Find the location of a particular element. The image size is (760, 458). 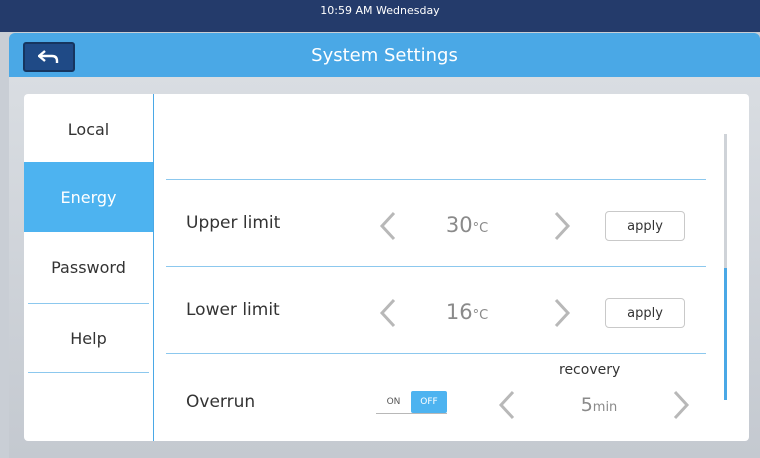

recovery-label: recovery is located at coordinates (590, 370).